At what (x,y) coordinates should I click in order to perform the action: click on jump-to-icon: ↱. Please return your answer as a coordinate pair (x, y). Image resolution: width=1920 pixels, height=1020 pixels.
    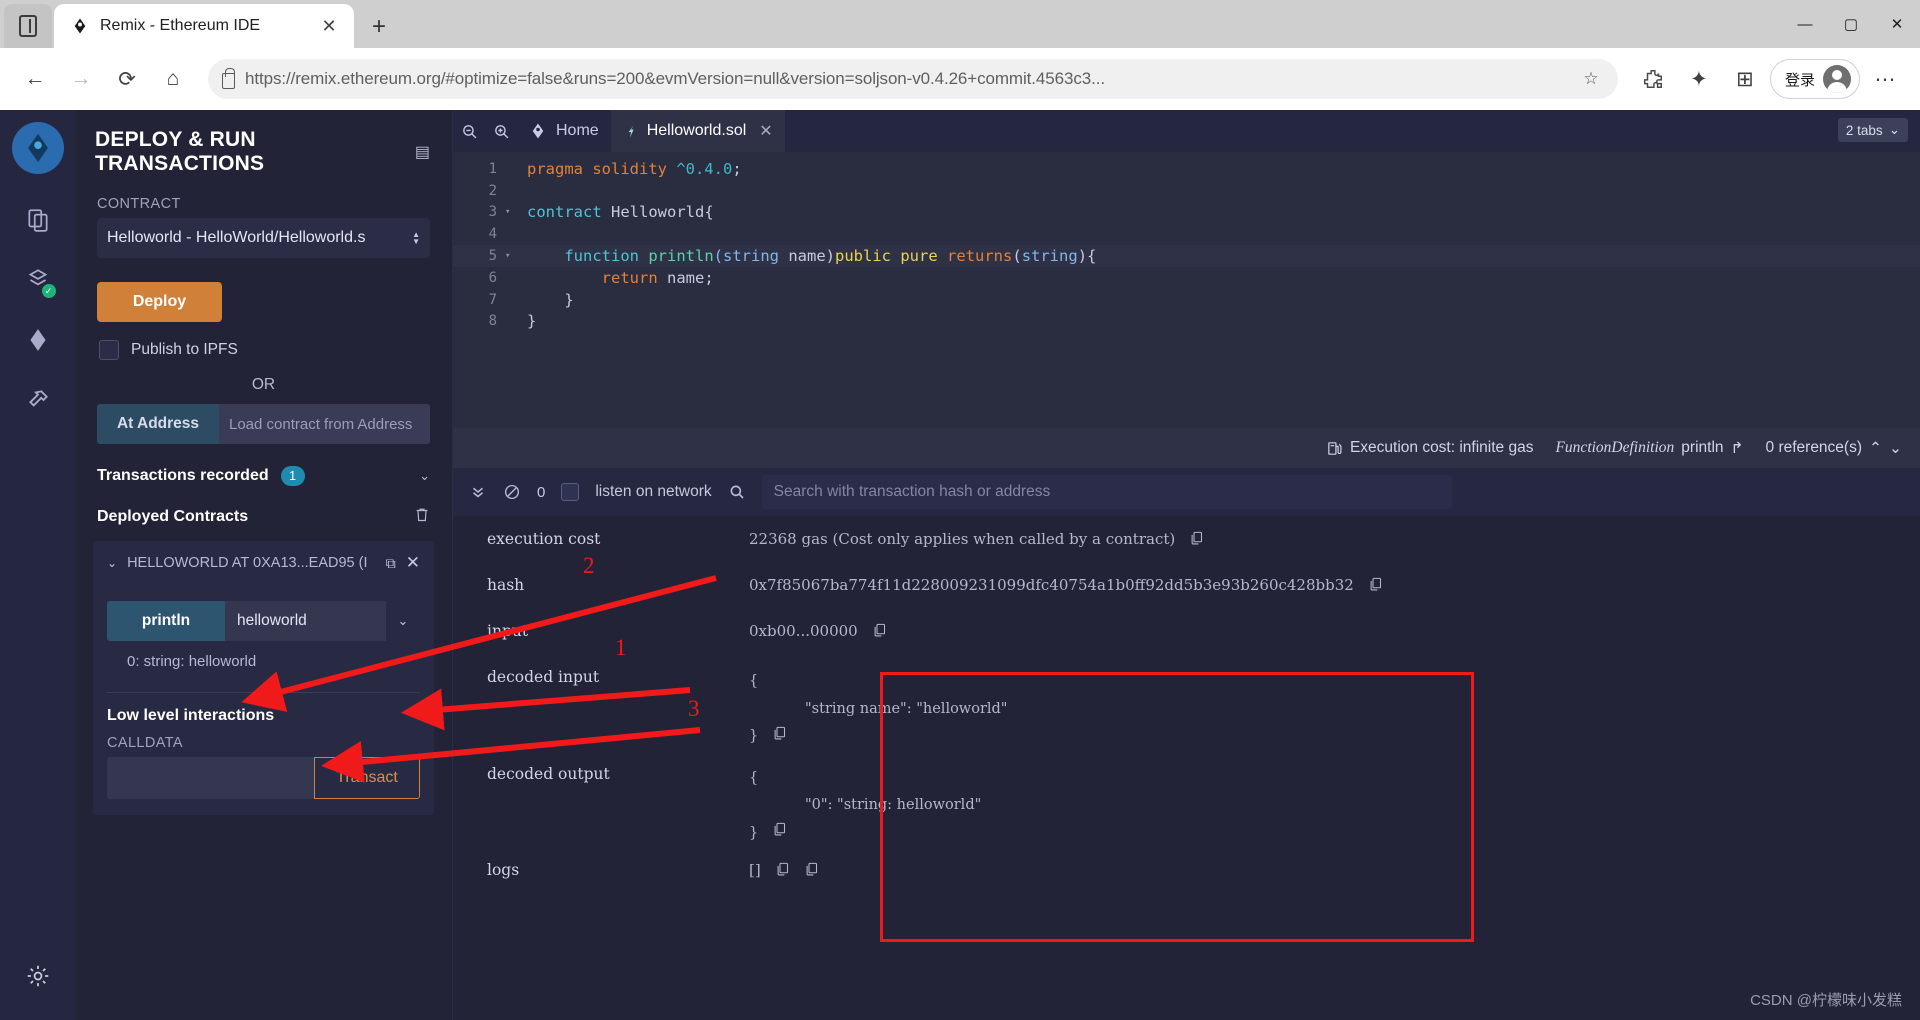
    Looking at the image, I should click on (1737, 448).